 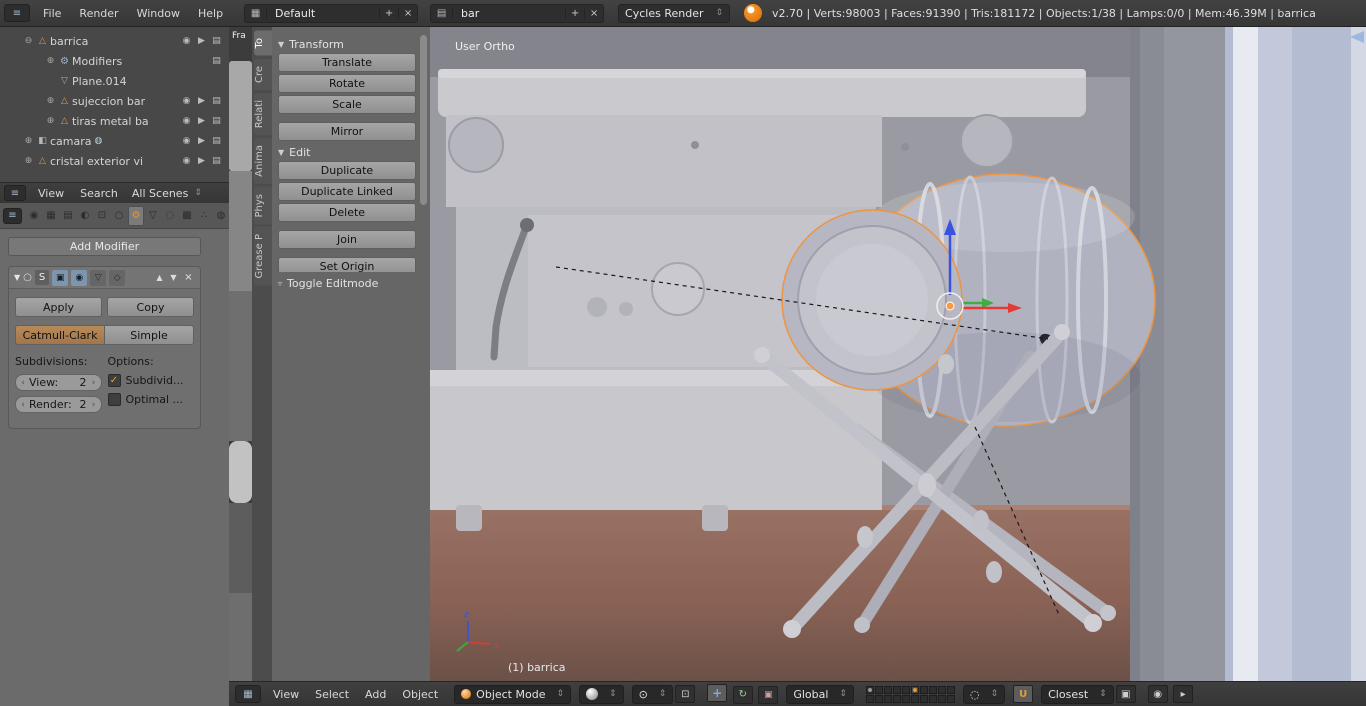 I want to click on tab-tools: To, so click(x=263, y=43).